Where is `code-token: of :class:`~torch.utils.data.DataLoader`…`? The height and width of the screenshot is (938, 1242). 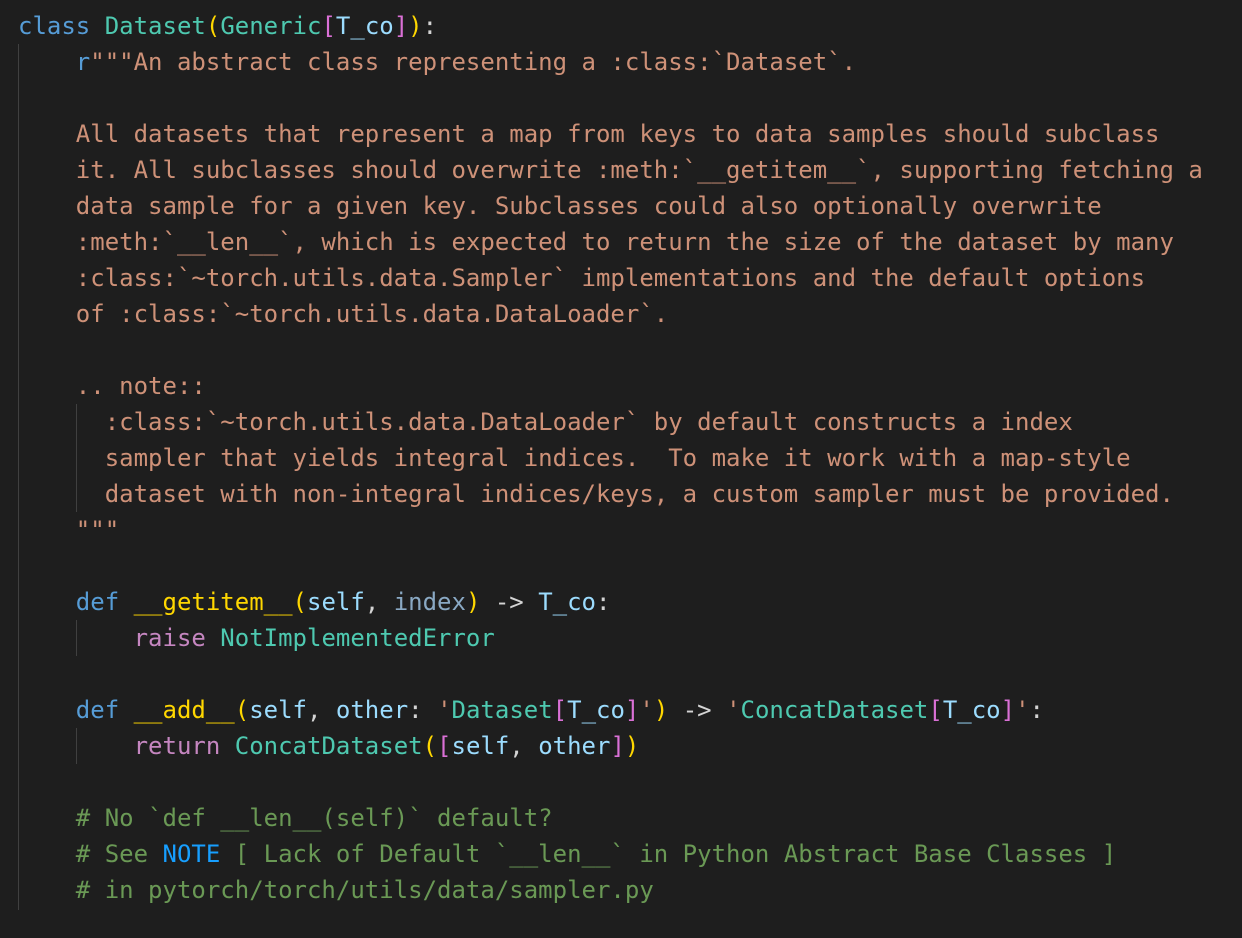 code-token: of :class:`~torch.utils.data.DataLoader`… is located at coordinates (343, 314).